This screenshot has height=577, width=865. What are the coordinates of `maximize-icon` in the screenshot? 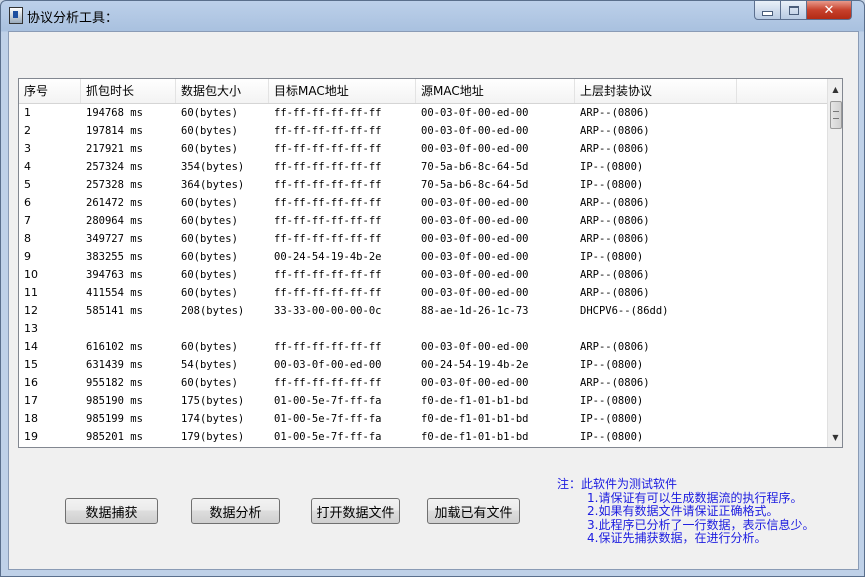 It's located at (793, 10).